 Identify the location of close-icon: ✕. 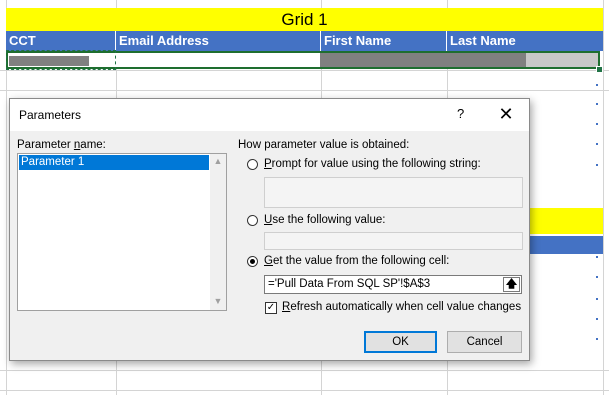
(506, 114).